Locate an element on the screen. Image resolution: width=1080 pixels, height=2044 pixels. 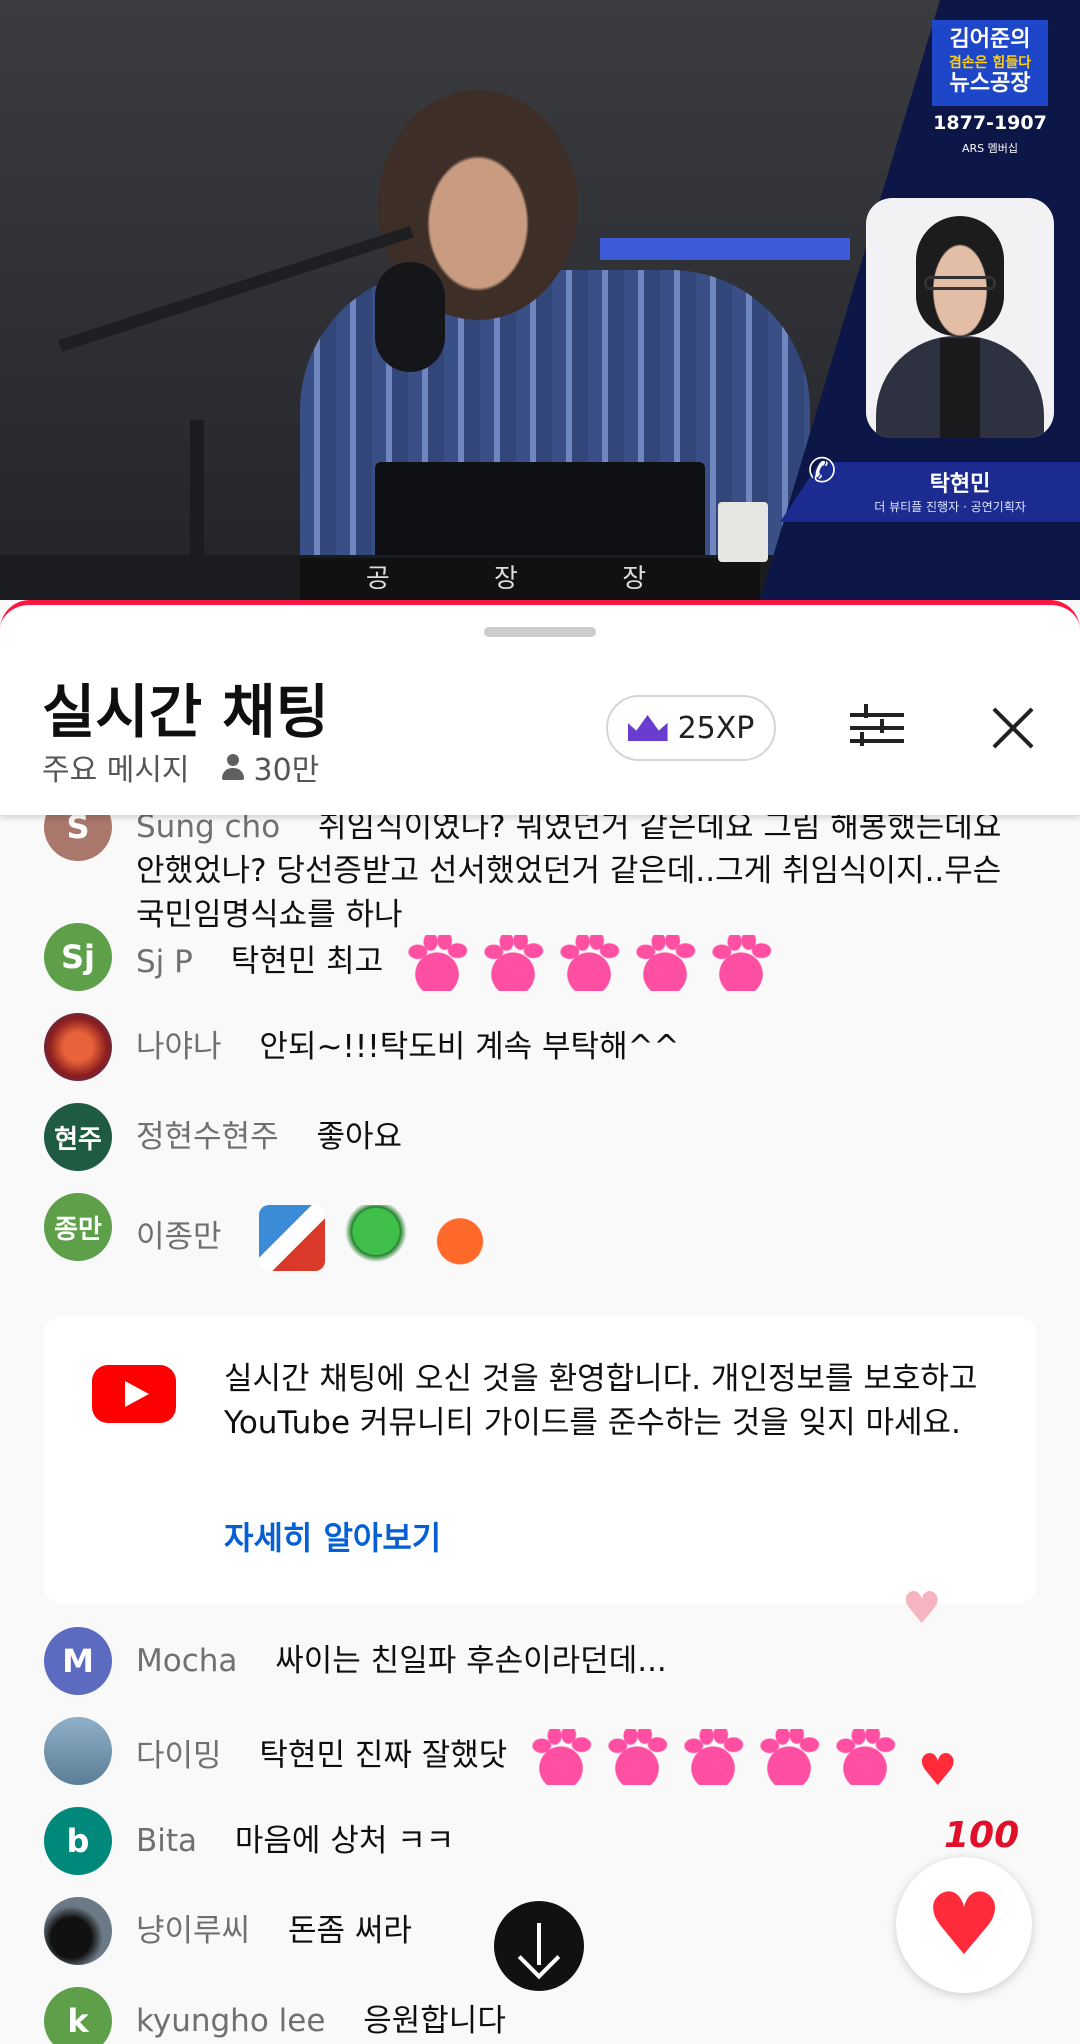
logo-line-1: 김어준의 is located at coordinates (990, 39).